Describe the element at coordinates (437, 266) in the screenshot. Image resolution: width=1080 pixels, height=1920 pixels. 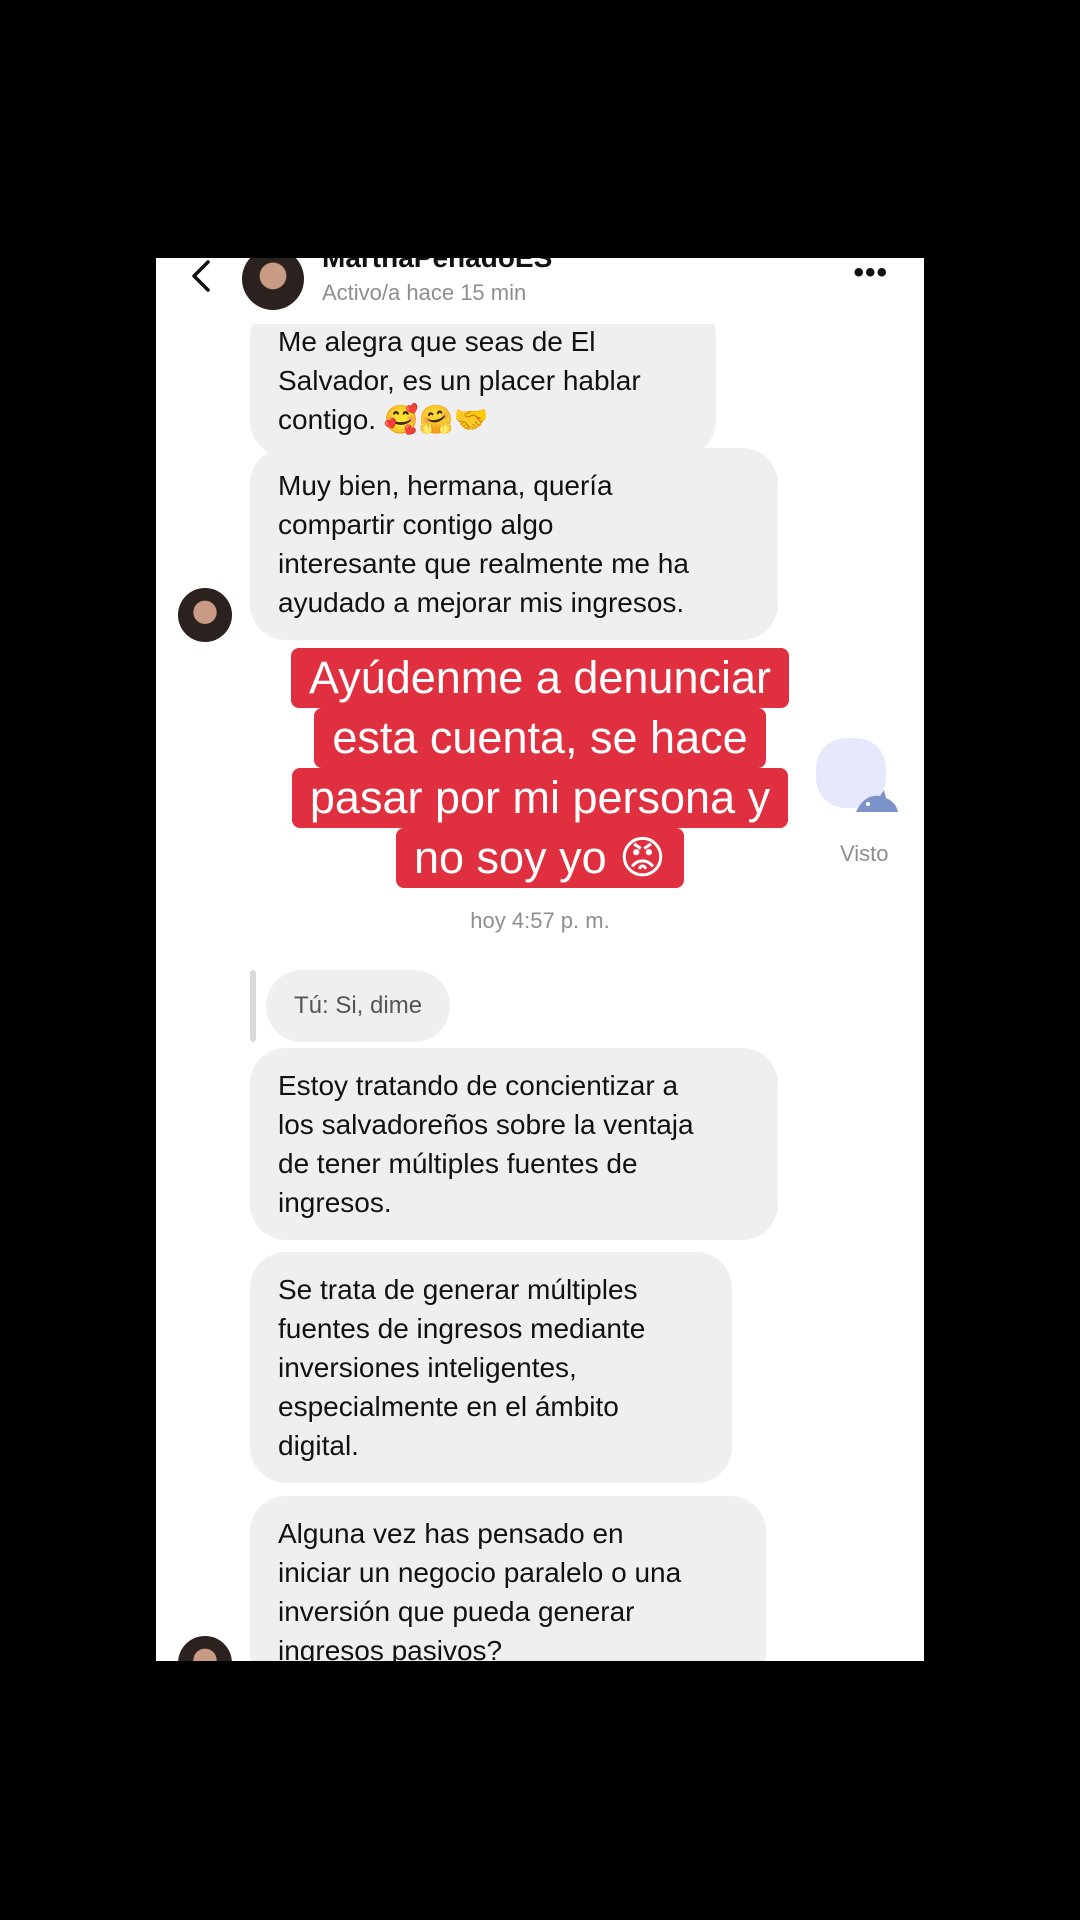
I see `contact-name: MarthaPeñadoES` at that location.